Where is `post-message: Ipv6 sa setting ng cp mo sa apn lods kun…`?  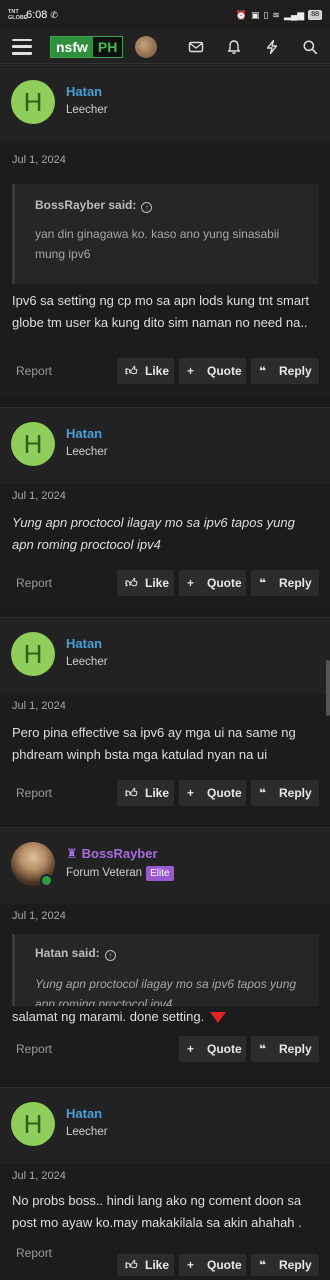 post-message: Ipv6 sa setting ng cp mo sa apn lods kun… is located at coordinates (160, 311).